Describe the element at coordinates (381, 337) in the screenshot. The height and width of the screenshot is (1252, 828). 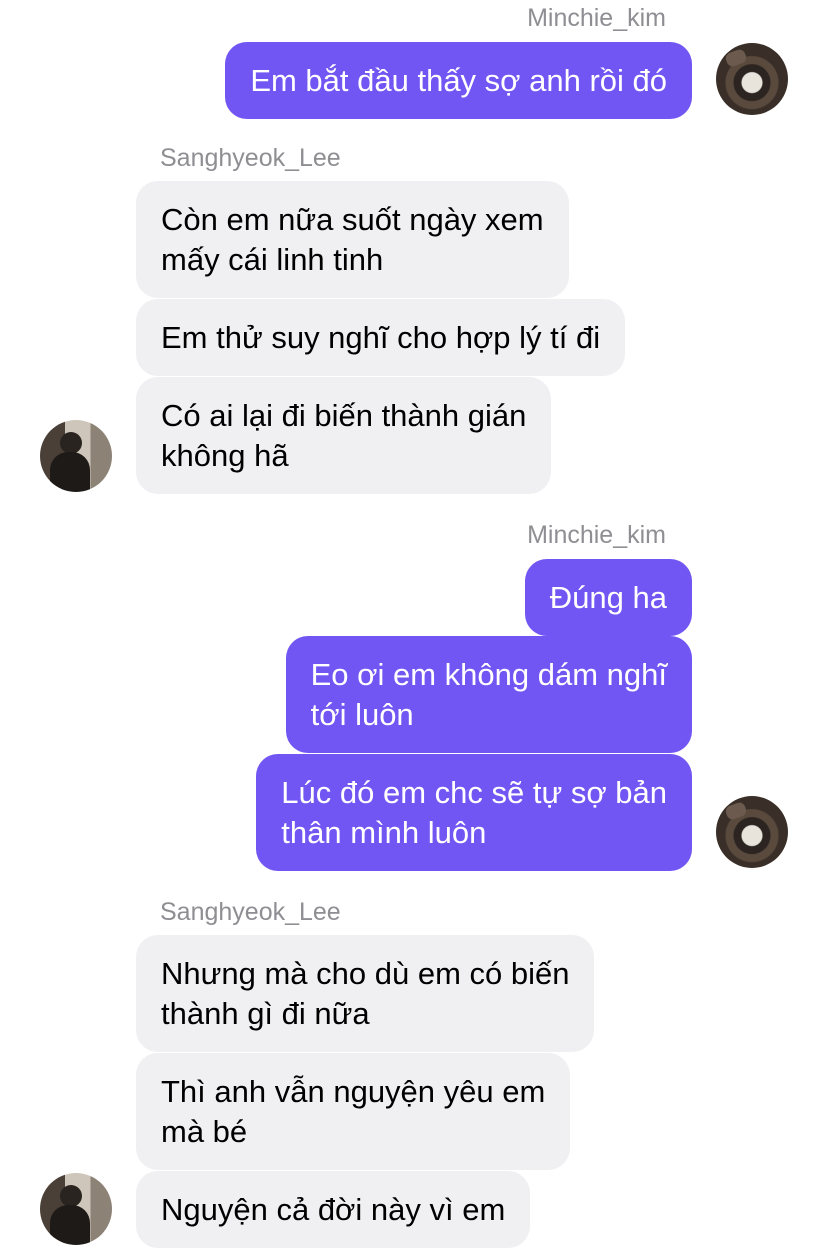
I see `message-bubble-incoming: Em thử suy nghĩ cho hợp lý tí đi` at that location.